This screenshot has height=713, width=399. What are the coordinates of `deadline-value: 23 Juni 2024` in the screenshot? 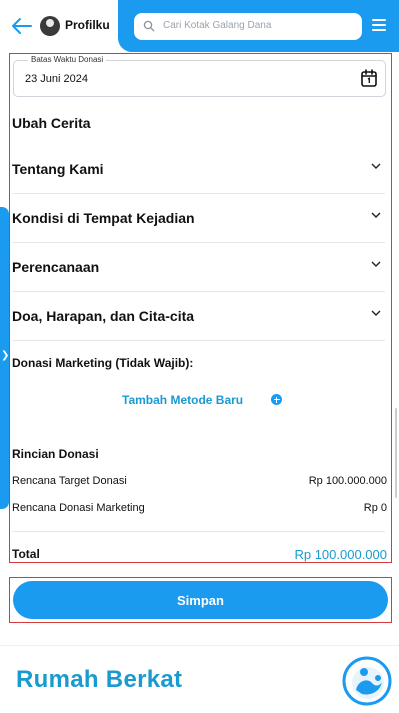 It's located at (56, 79).